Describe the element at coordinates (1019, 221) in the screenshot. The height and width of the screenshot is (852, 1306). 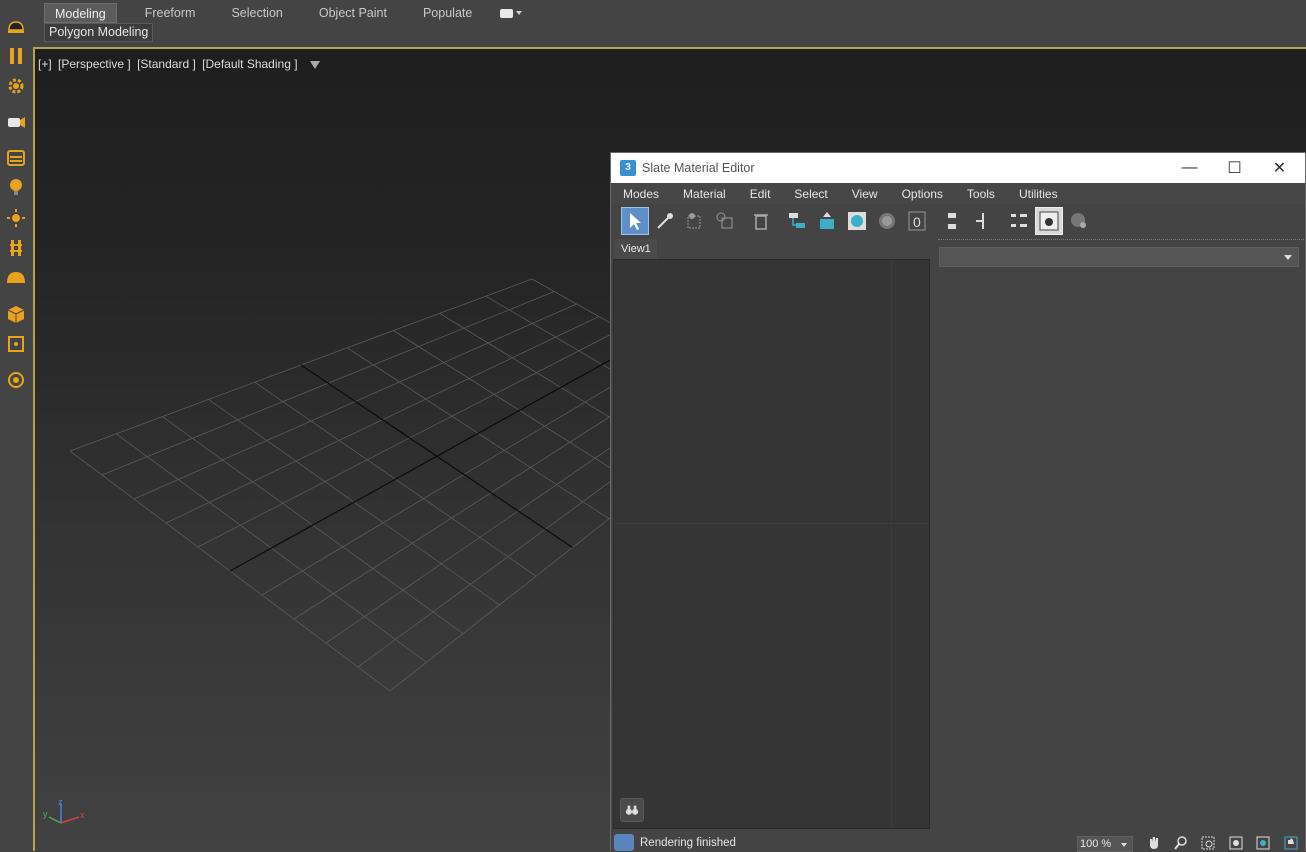
I see `material-map-navigator-icon` at that location.